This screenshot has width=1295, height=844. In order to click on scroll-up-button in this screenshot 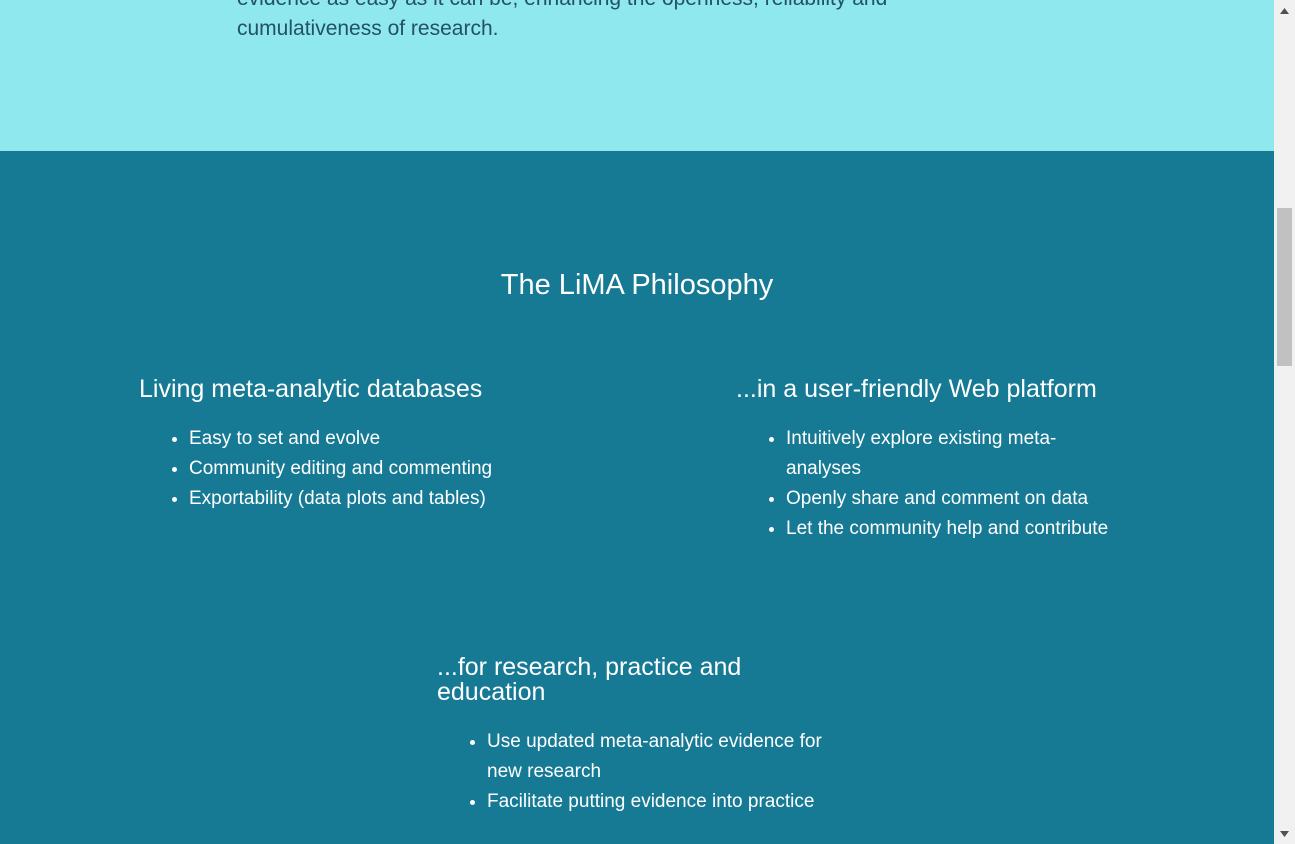, I will do `click(1284, 10)`.